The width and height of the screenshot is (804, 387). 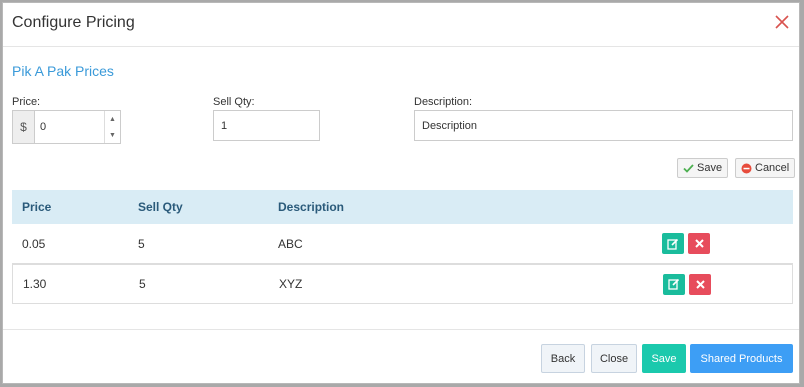 What do you see at coordinates (160, 207) in the screenshot?
I see `header-sell-qty: Sell Qty` at bounding box center [160, 207].